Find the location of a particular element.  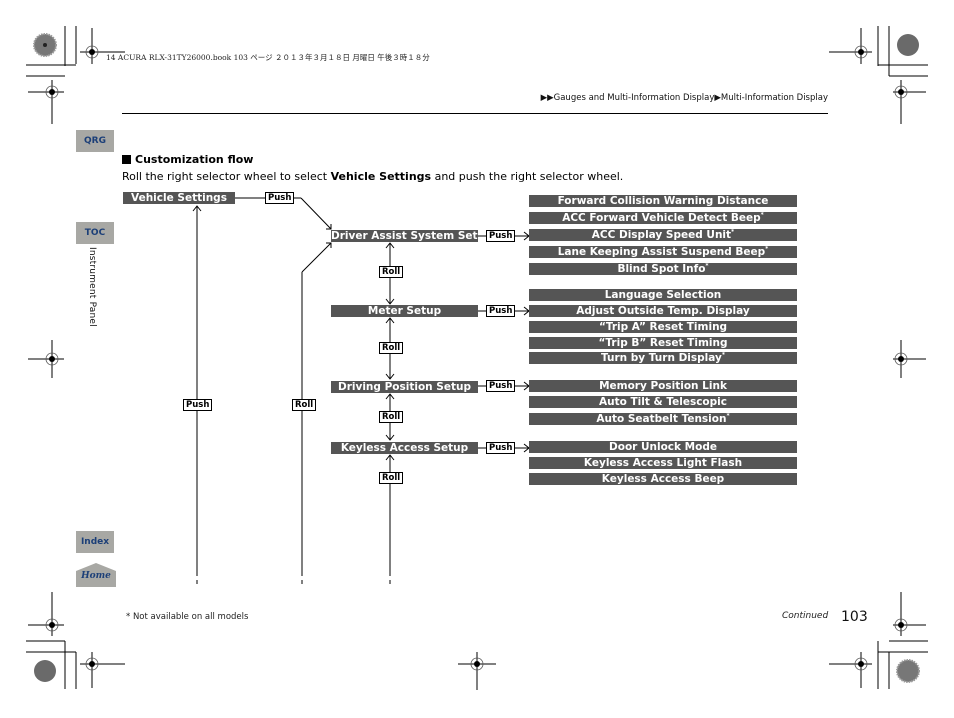

setting-item: Turn by Turn Display* is located at coordinates (663, 358).